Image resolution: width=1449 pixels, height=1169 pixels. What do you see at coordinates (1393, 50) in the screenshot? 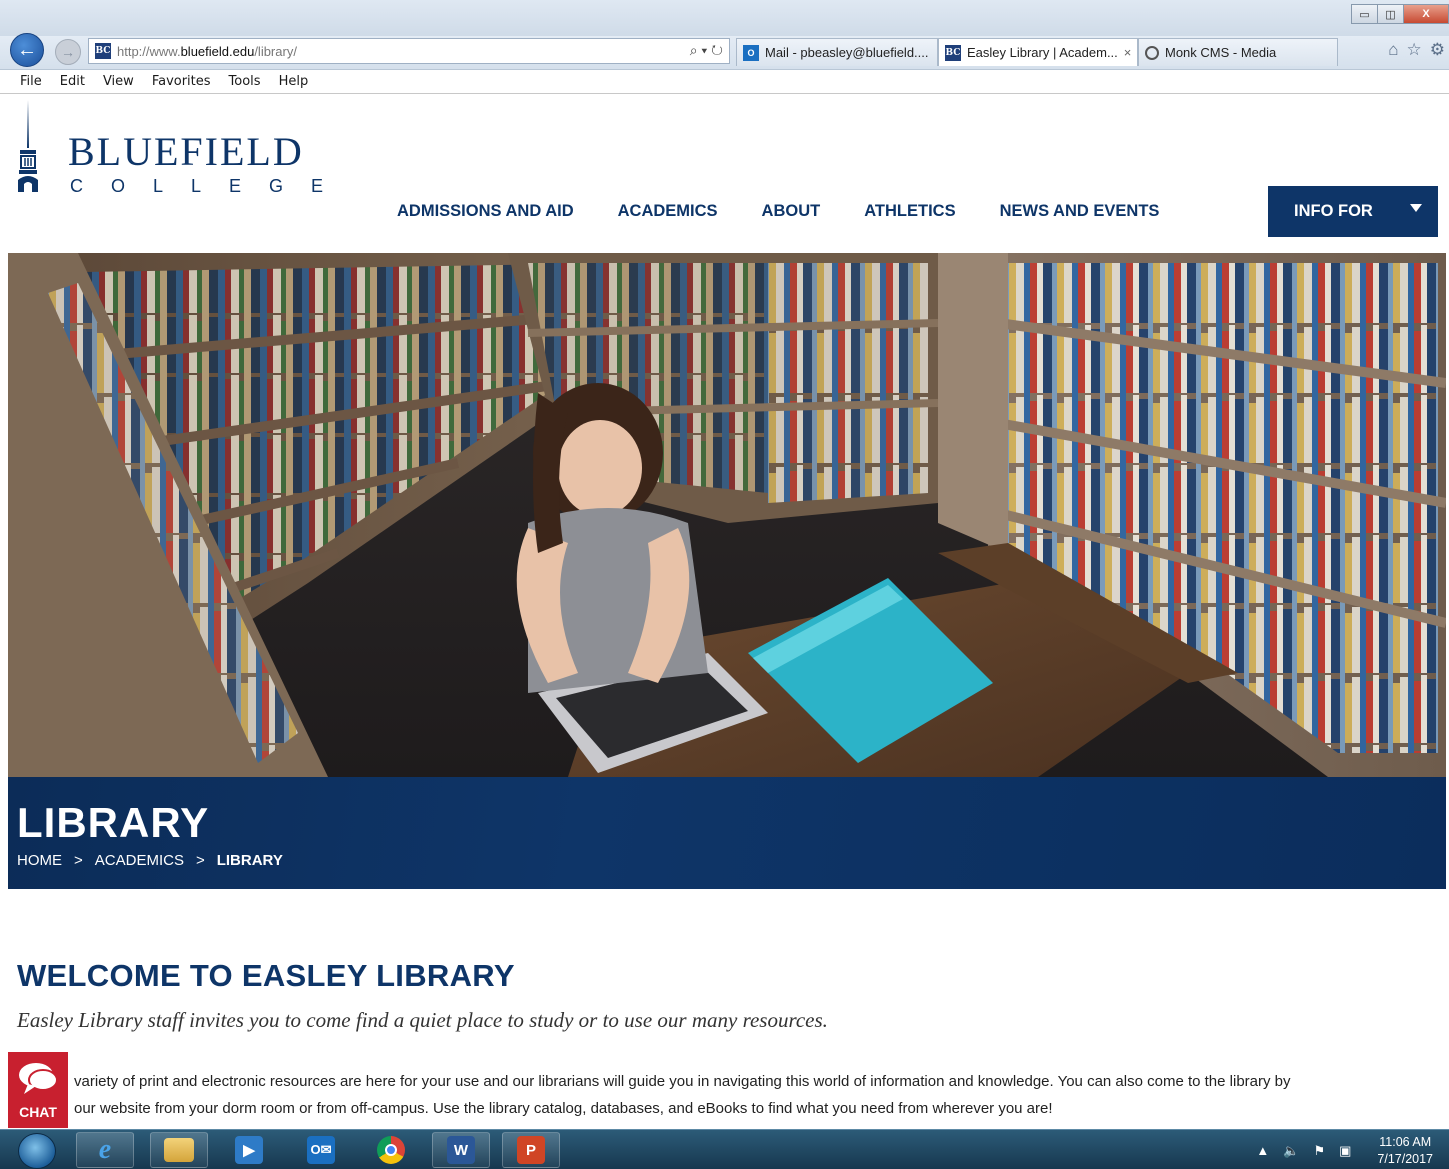
I see `home-icon: ⌂` at bounding box center [1393, 50].